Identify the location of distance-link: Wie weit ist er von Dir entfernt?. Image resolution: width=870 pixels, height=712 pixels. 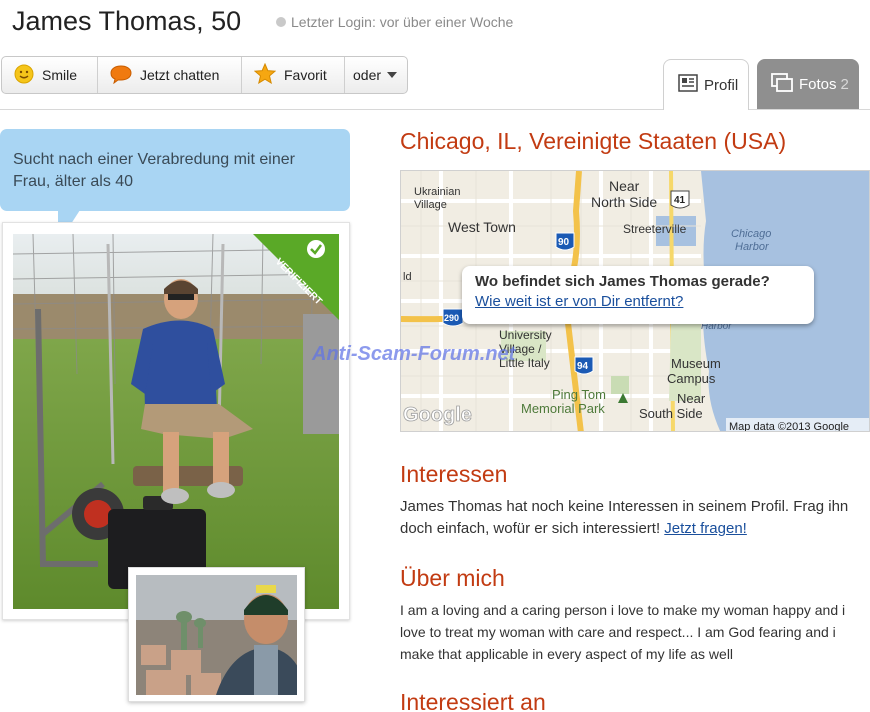
(579, 301).